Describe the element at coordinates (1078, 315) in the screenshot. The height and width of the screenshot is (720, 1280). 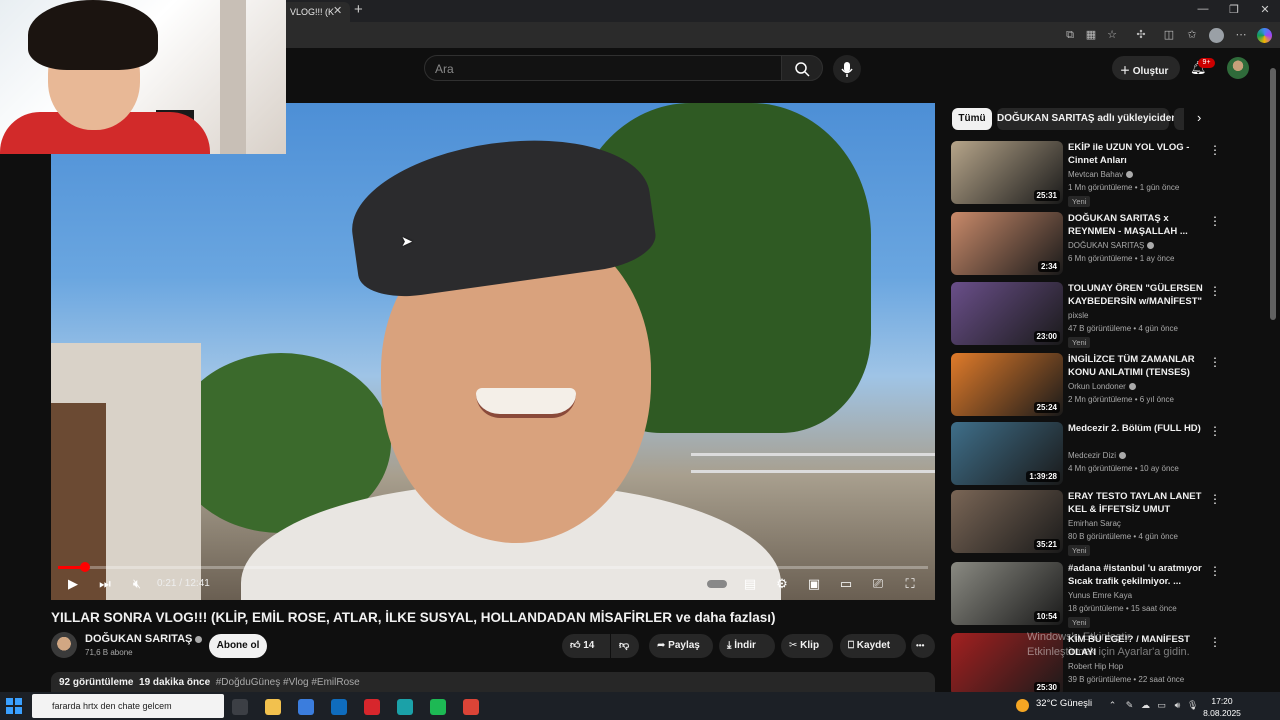
I see `recommended-channel: pixsle` at that location.